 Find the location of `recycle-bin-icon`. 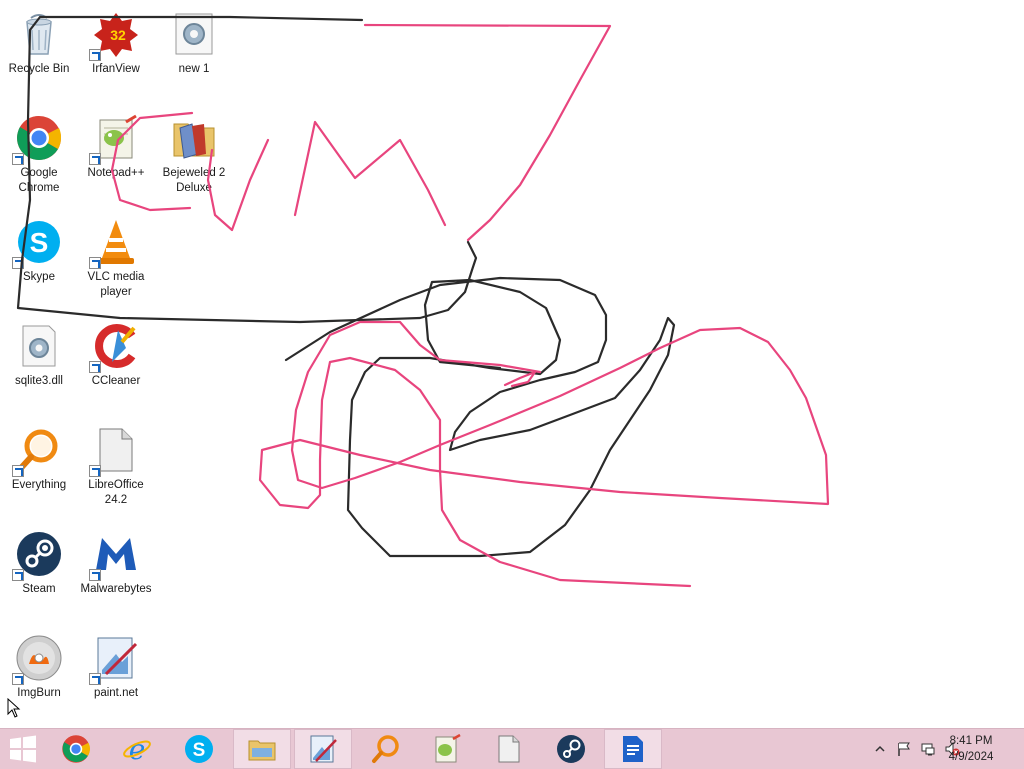

recycle-bin-icon is located at coordinates (39, 34).